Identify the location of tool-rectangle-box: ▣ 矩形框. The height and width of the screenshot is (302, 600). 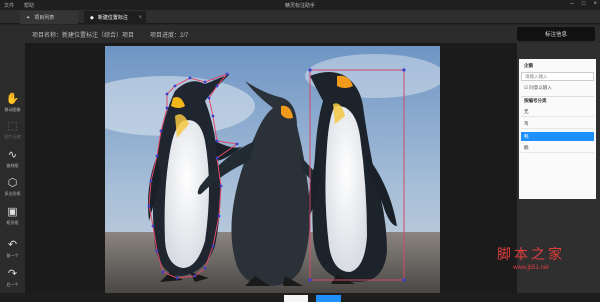
(12, 219).